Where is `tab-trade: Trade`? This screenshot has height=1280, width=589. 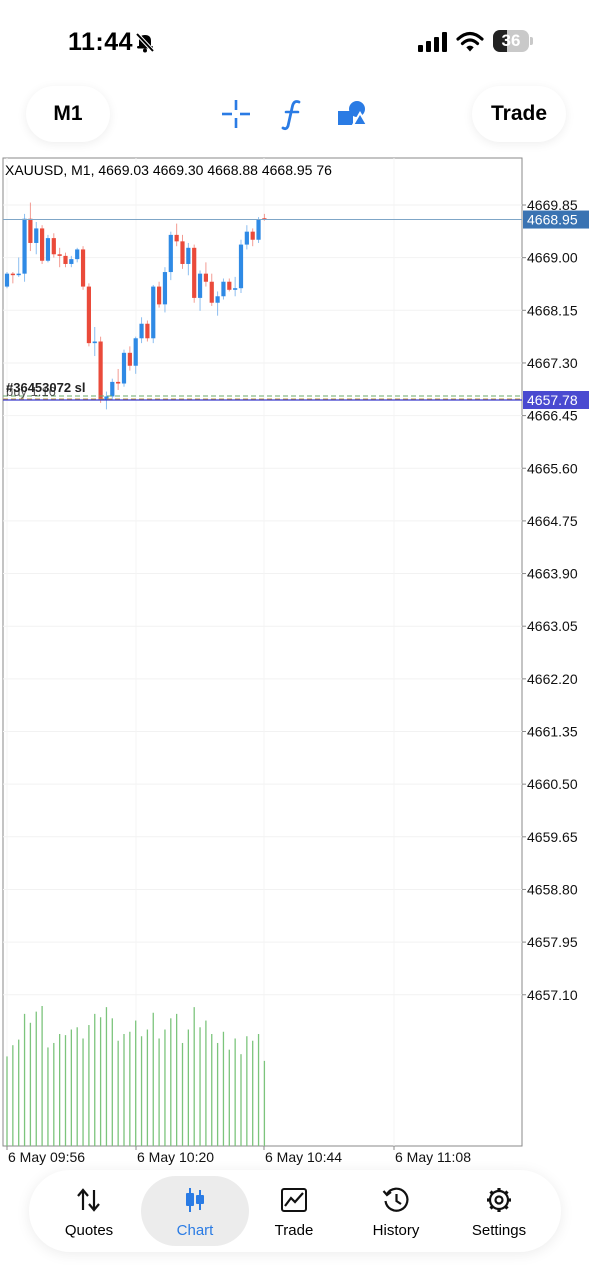
tab-trade: Trade is located at coordinates (294, 1211).